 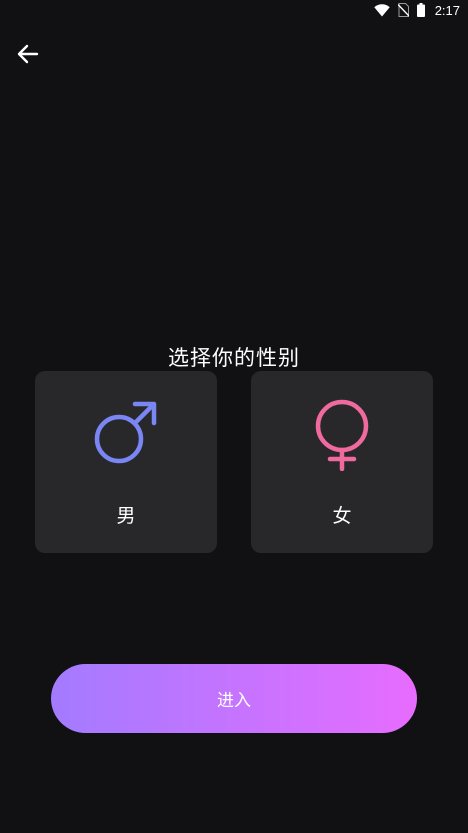 I want to click on page-title: 选择你的性别, so click(x=234, y=358).